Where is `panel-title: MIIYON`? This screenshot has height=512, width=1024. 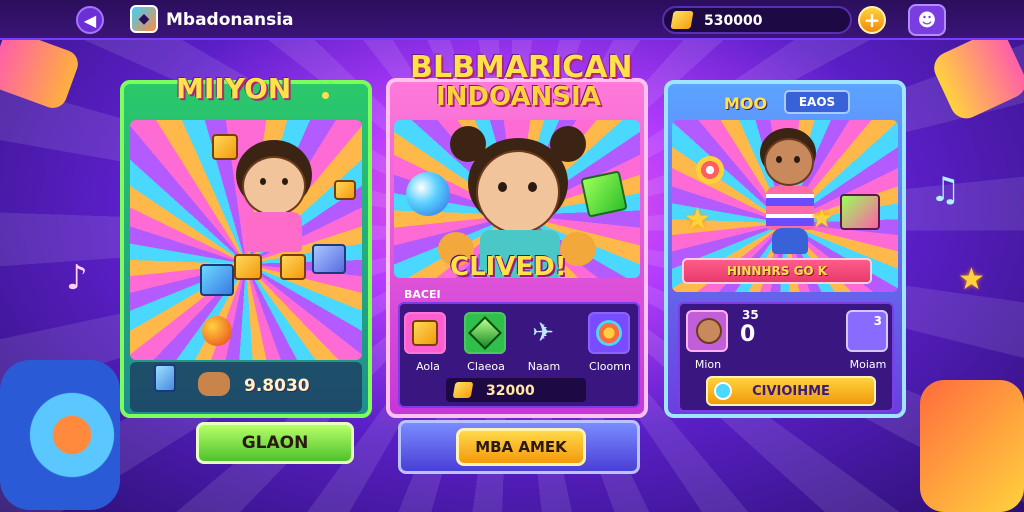 panel-title: MIIYON is located at coordinates (234, 88).